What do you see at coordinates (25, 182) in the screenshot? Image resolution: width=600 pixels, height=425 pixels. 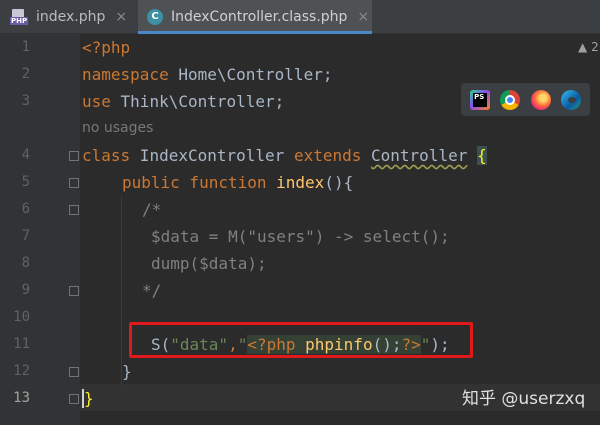 I see `line-number: 5` at bounding box center [25, 182].